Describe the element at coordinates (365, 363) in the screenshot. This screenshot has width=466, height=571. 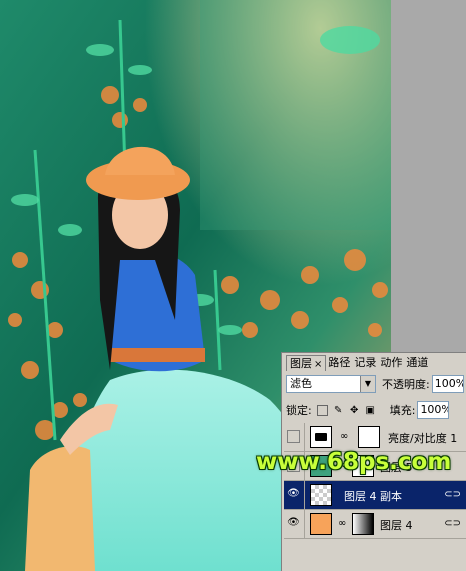
I see `tab-history: 记录` at that location.